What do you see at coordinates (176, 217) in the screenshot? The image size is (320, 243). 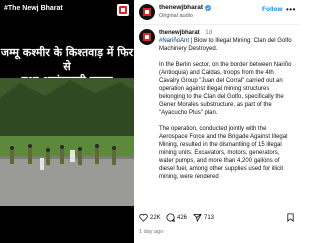 I see `comment-button: 426` at bounding box center [176, 217].